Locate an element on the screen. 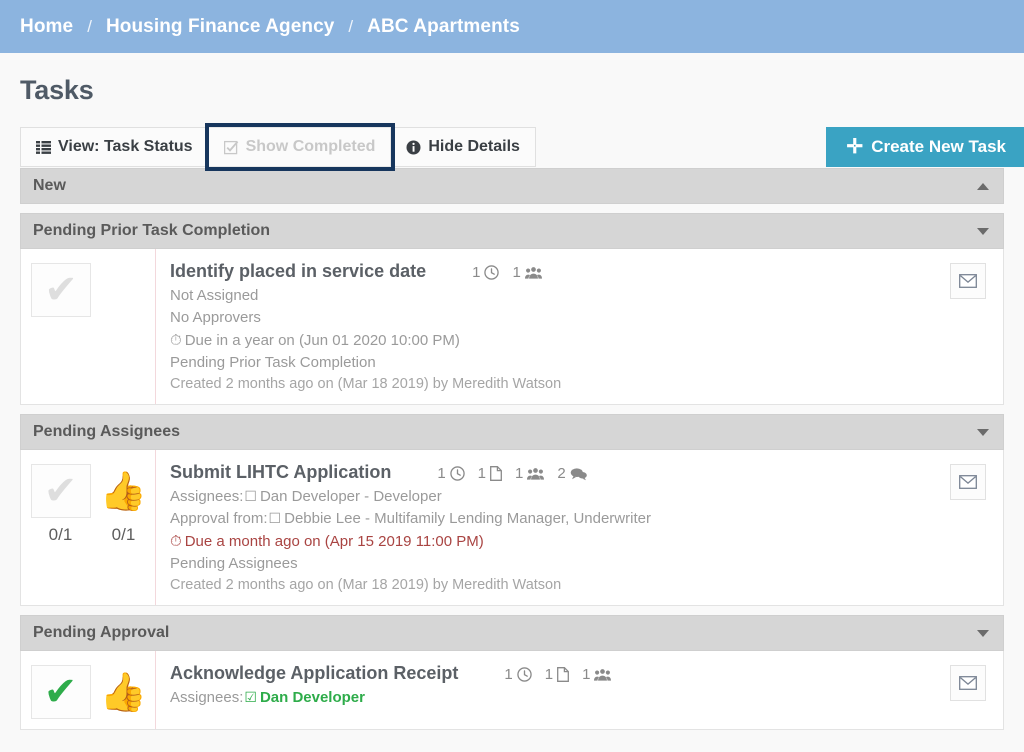 The image size is (1024, 752). task-header-row: Identify placed in service date 1 1 is located at coordinates (551, 271).